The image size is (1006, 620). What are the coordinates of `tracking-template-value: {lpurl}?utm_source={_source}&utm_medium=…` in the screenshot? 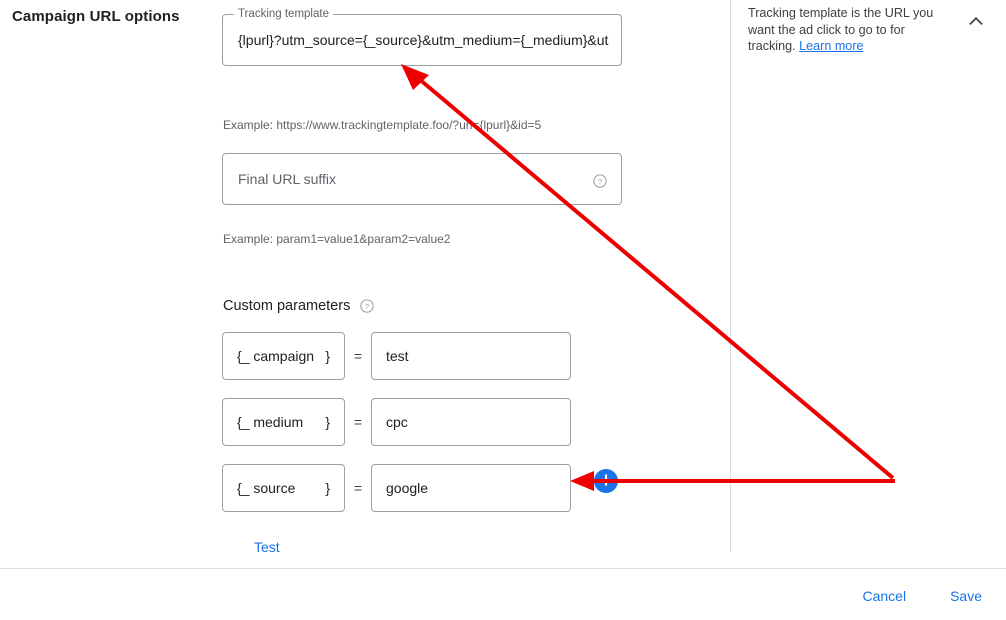 It's located at (423, 40).